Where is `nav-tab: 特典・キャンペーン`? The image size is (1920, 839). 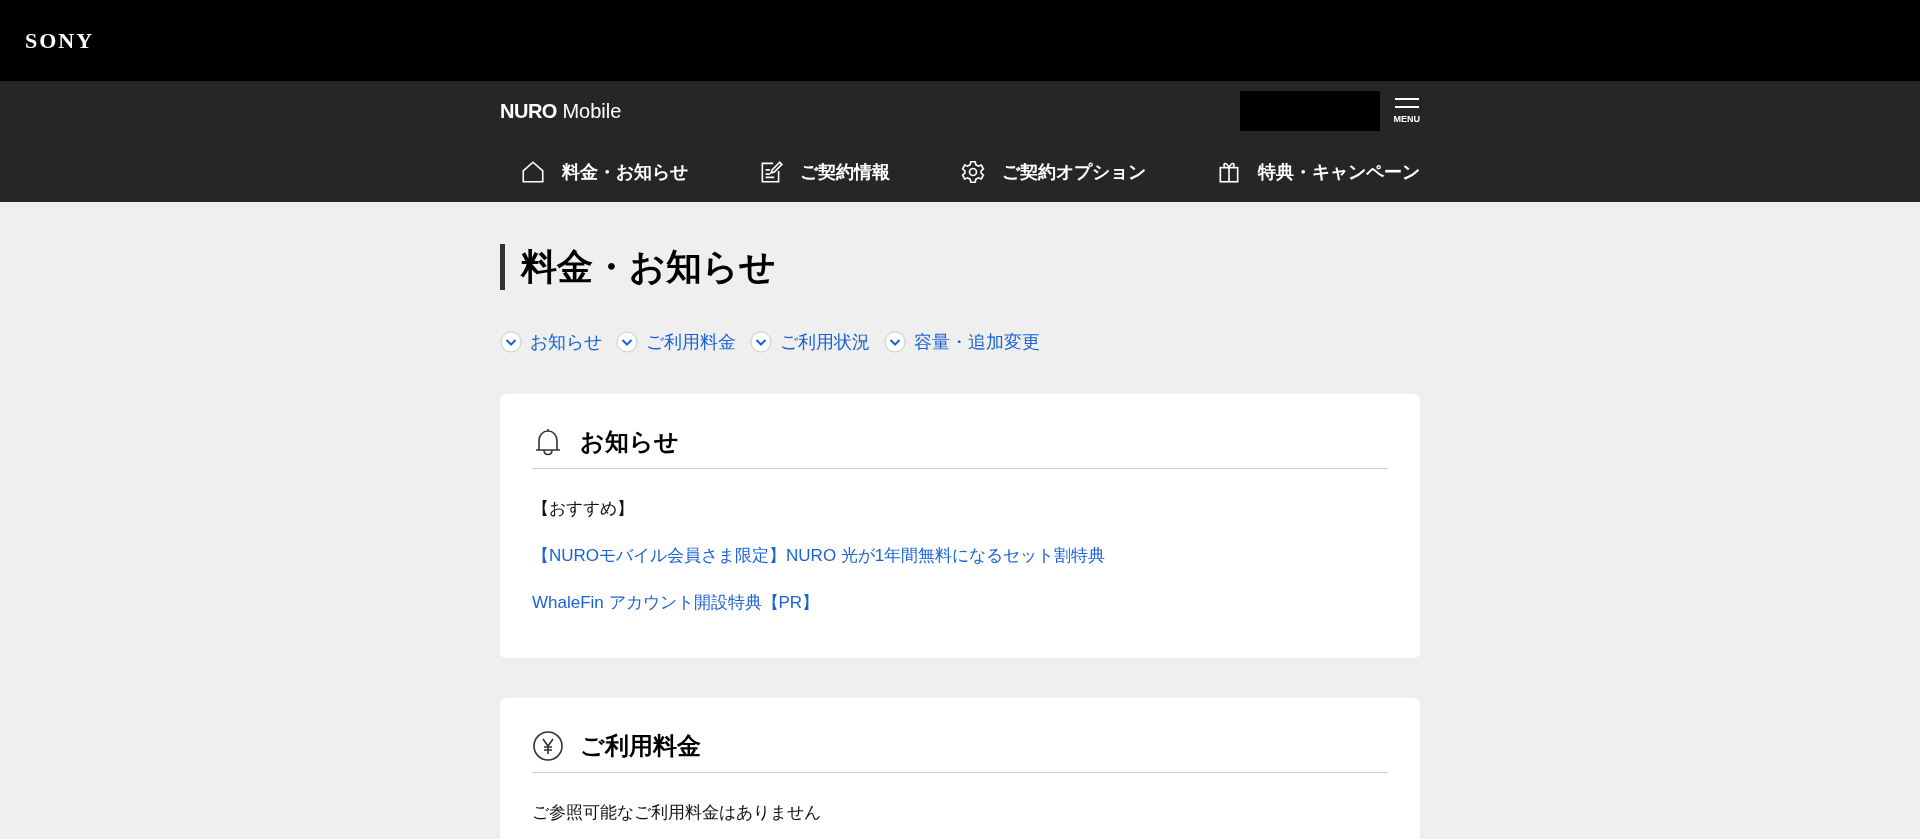 nav-tab: 特典・キャンペーン is located at coordinates (1318, 171).